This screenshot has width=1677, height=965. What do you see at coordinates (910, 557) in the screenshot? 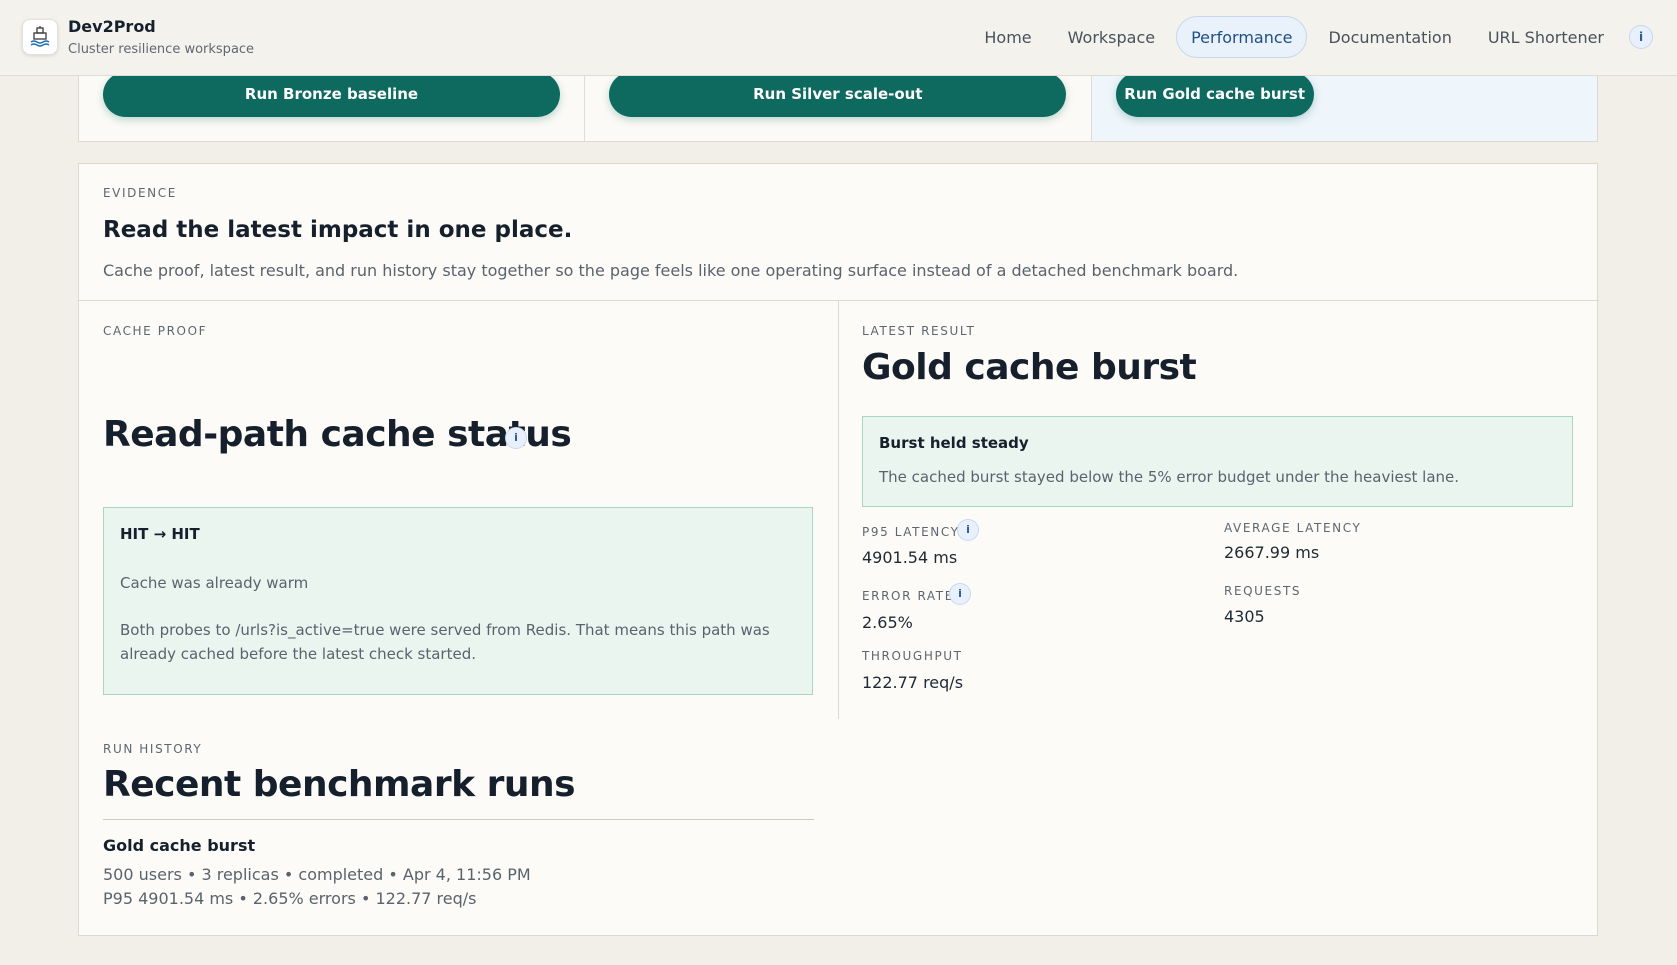
I see `p95-latency-value: 4901.54 ms` at bounding box center [910, 557].